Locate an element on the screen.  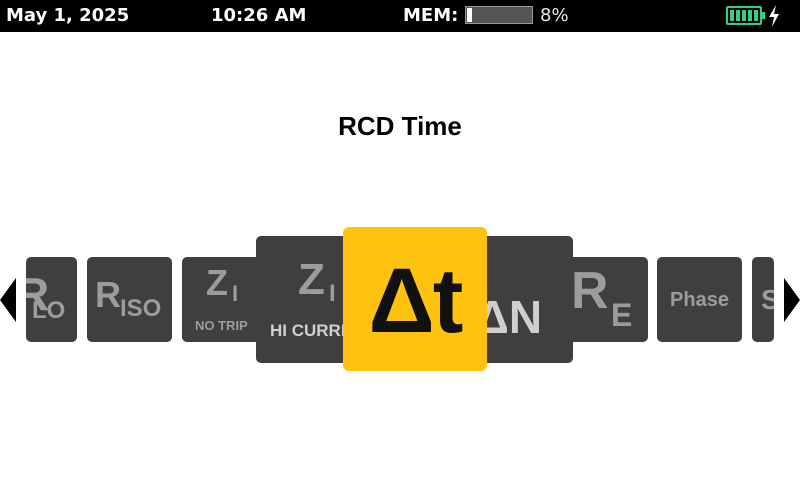
tile-zi-hi-current-caption: HI CURRENT is located at coordinates (310, 330).